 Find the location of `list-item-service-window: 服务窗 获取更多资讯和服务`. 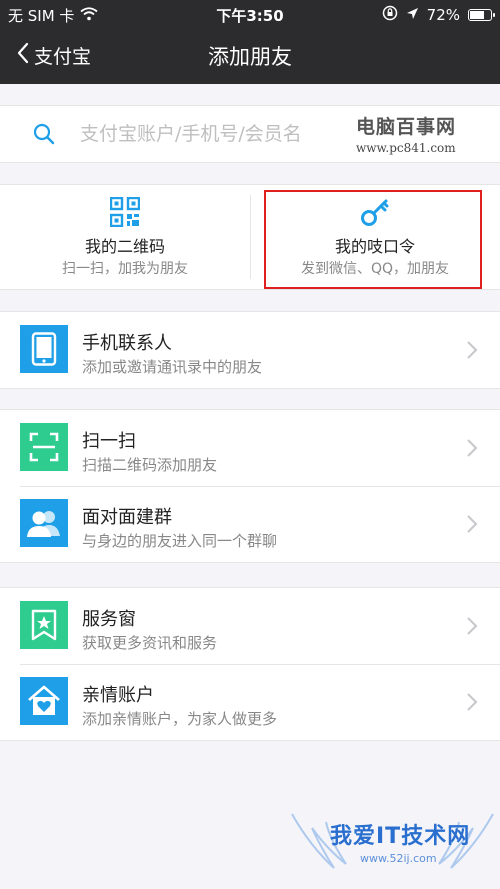

list-item-service-window: 服务窗 获取更多资讯和服务 is located at coordinates (250, 626).